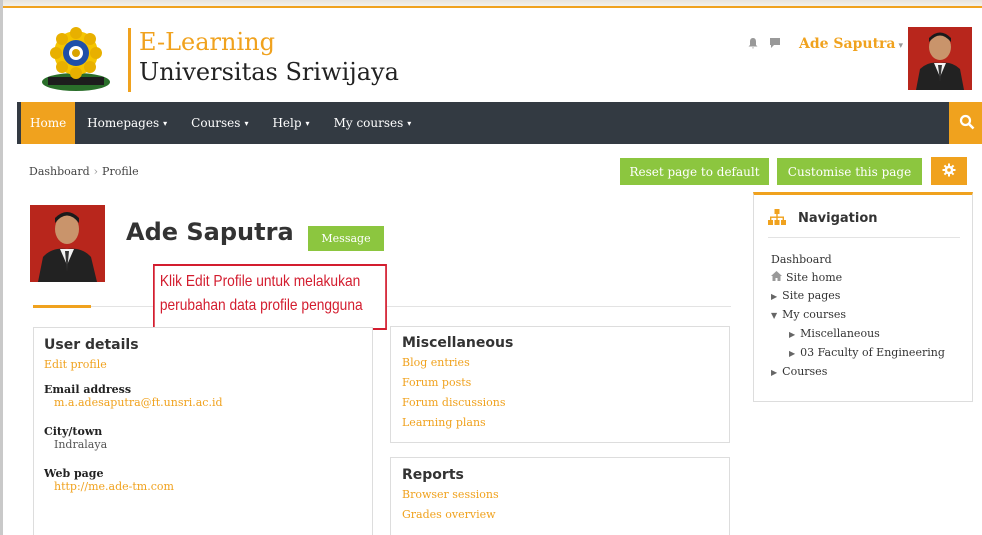 This screenshot has height=535, width=982. I want to click on brand-title: E-Learning Universitas Sriwijaya, so click(263, 60).